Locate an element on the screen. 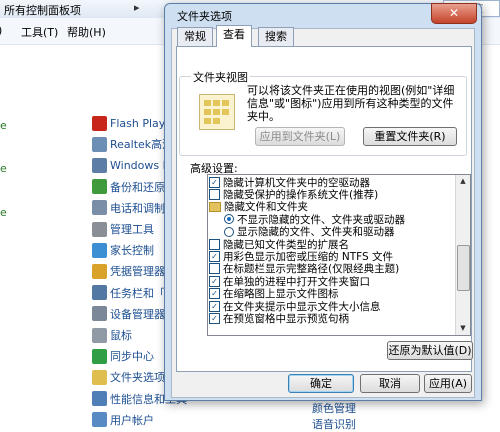 The width and height of the screenshot is (500, 432). control-panel-item-label: 设备管理器 is located at coordinates (137, 314).